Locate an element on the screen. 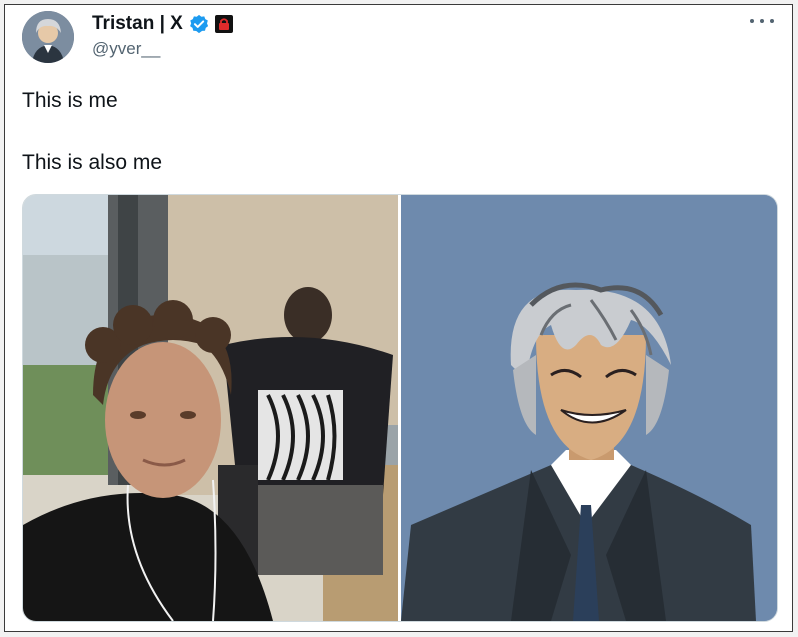 The width and height of the screenshot is (798, 637). tweet-text-line-1: This is me is located at coordinates (70, 100).